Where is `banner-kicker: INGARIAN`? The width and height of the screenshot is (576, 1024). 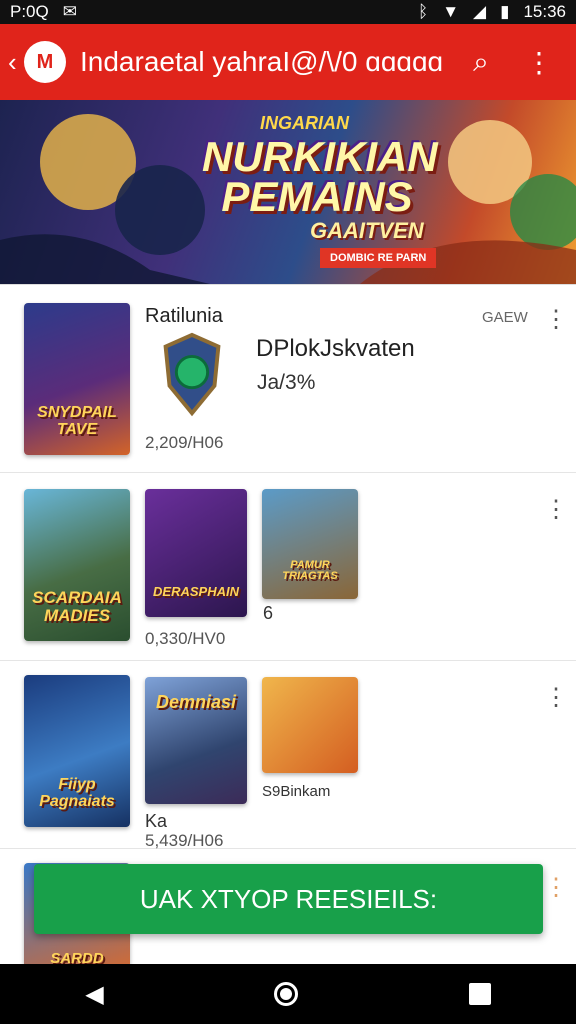 banner-kicker: INGARIAN is located at coordinates (304, 123).